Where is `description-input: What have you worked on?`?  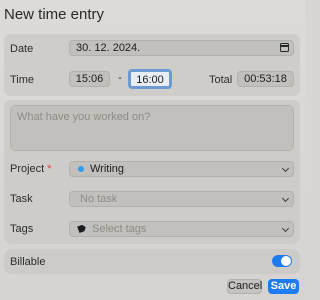
description-input: What have you worked on? is located at coordinates (152, 128).